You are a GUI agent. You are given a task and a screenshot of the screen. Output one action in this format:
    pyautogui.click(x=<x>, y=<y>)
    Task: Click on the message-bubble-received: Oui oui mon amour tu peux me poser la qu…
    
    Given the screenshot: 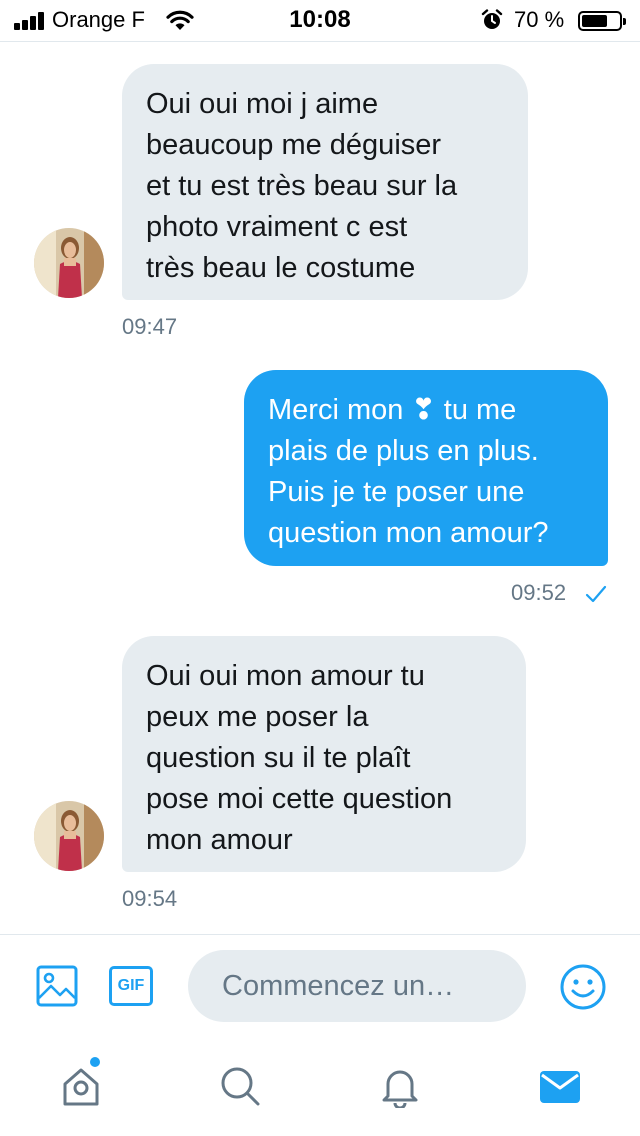 What is the action you would take?
    pyautogui.click(x=324, y=754)
    